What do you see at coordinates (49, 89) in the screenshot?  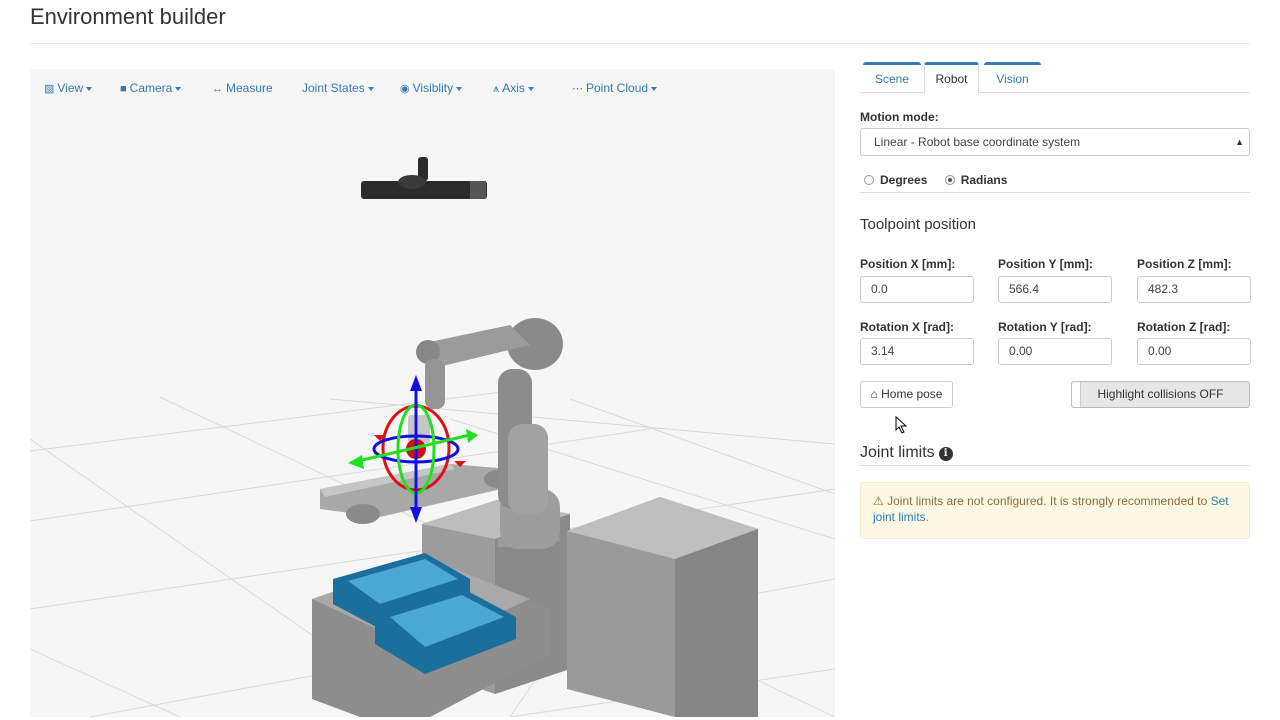 I see `cube-icon: ▧` at bounding box center [49, 89].